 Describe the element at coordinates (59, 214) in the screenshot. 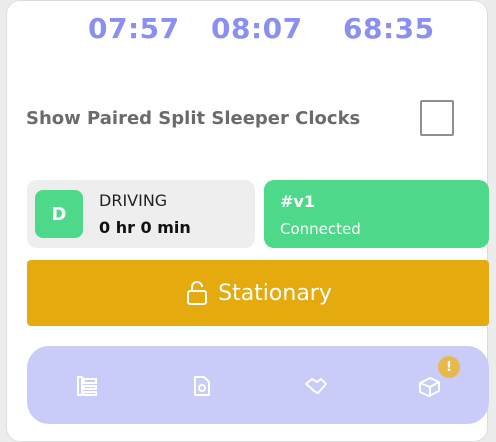

I see `duty-status-badge: D` at that location.